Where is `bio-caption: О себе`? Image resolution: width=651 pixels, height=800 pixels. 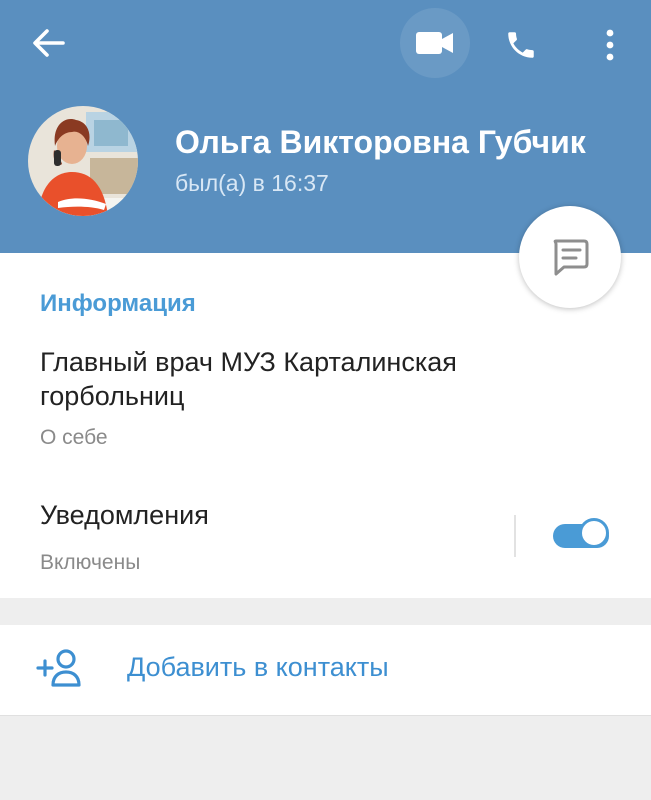 bio-caption: О себе is located at coordinates (74, 437).